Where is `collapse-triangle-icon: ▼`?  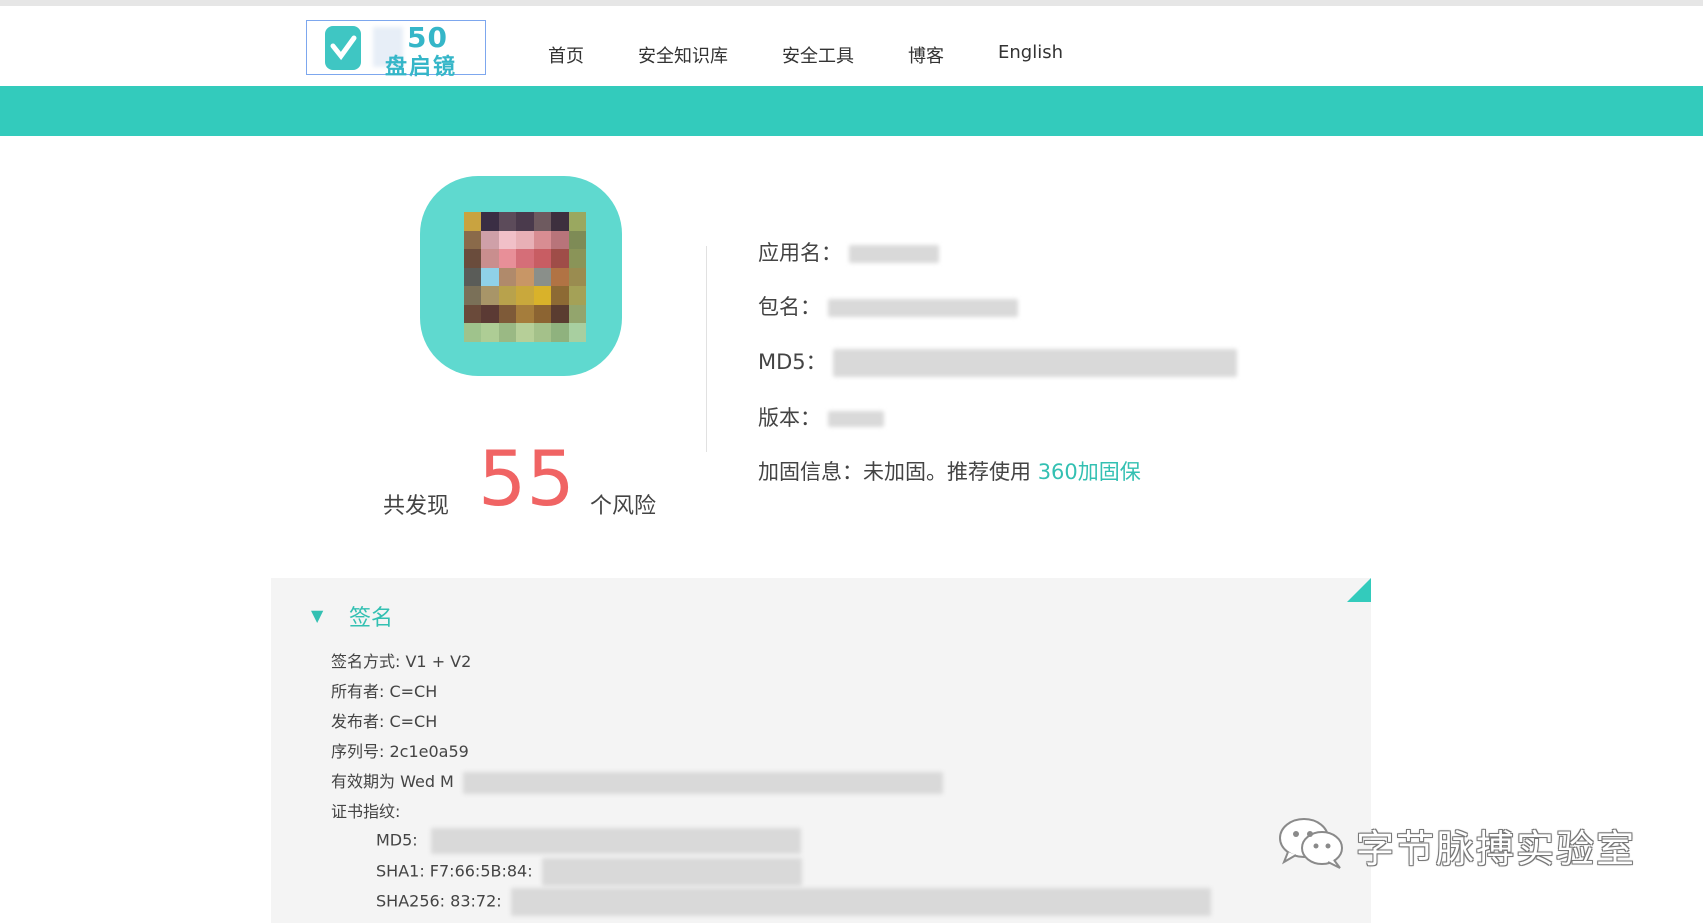 collapse-triangle-icon: ▼ is located at coordinates (317, 615).